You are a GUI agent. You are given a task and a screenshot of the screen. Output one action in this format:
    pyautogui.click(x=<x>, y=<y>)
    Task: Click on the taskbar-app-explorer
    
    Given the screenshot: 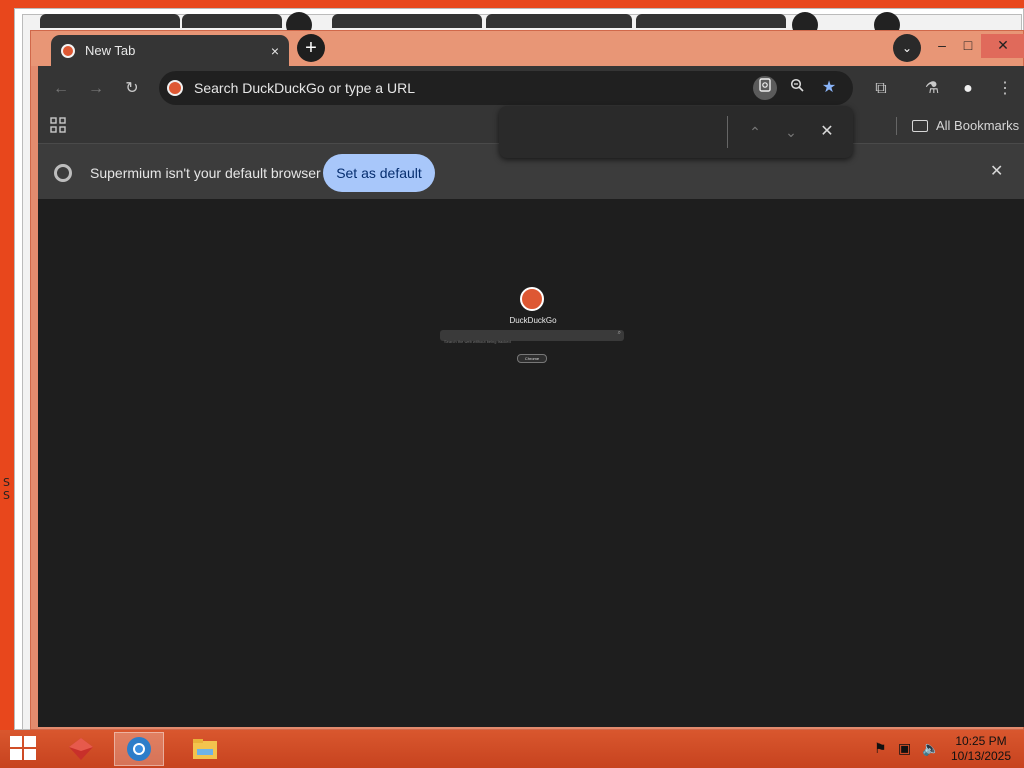 What is the action you would take?
    pyautogui.click(x=205, y=749)
    